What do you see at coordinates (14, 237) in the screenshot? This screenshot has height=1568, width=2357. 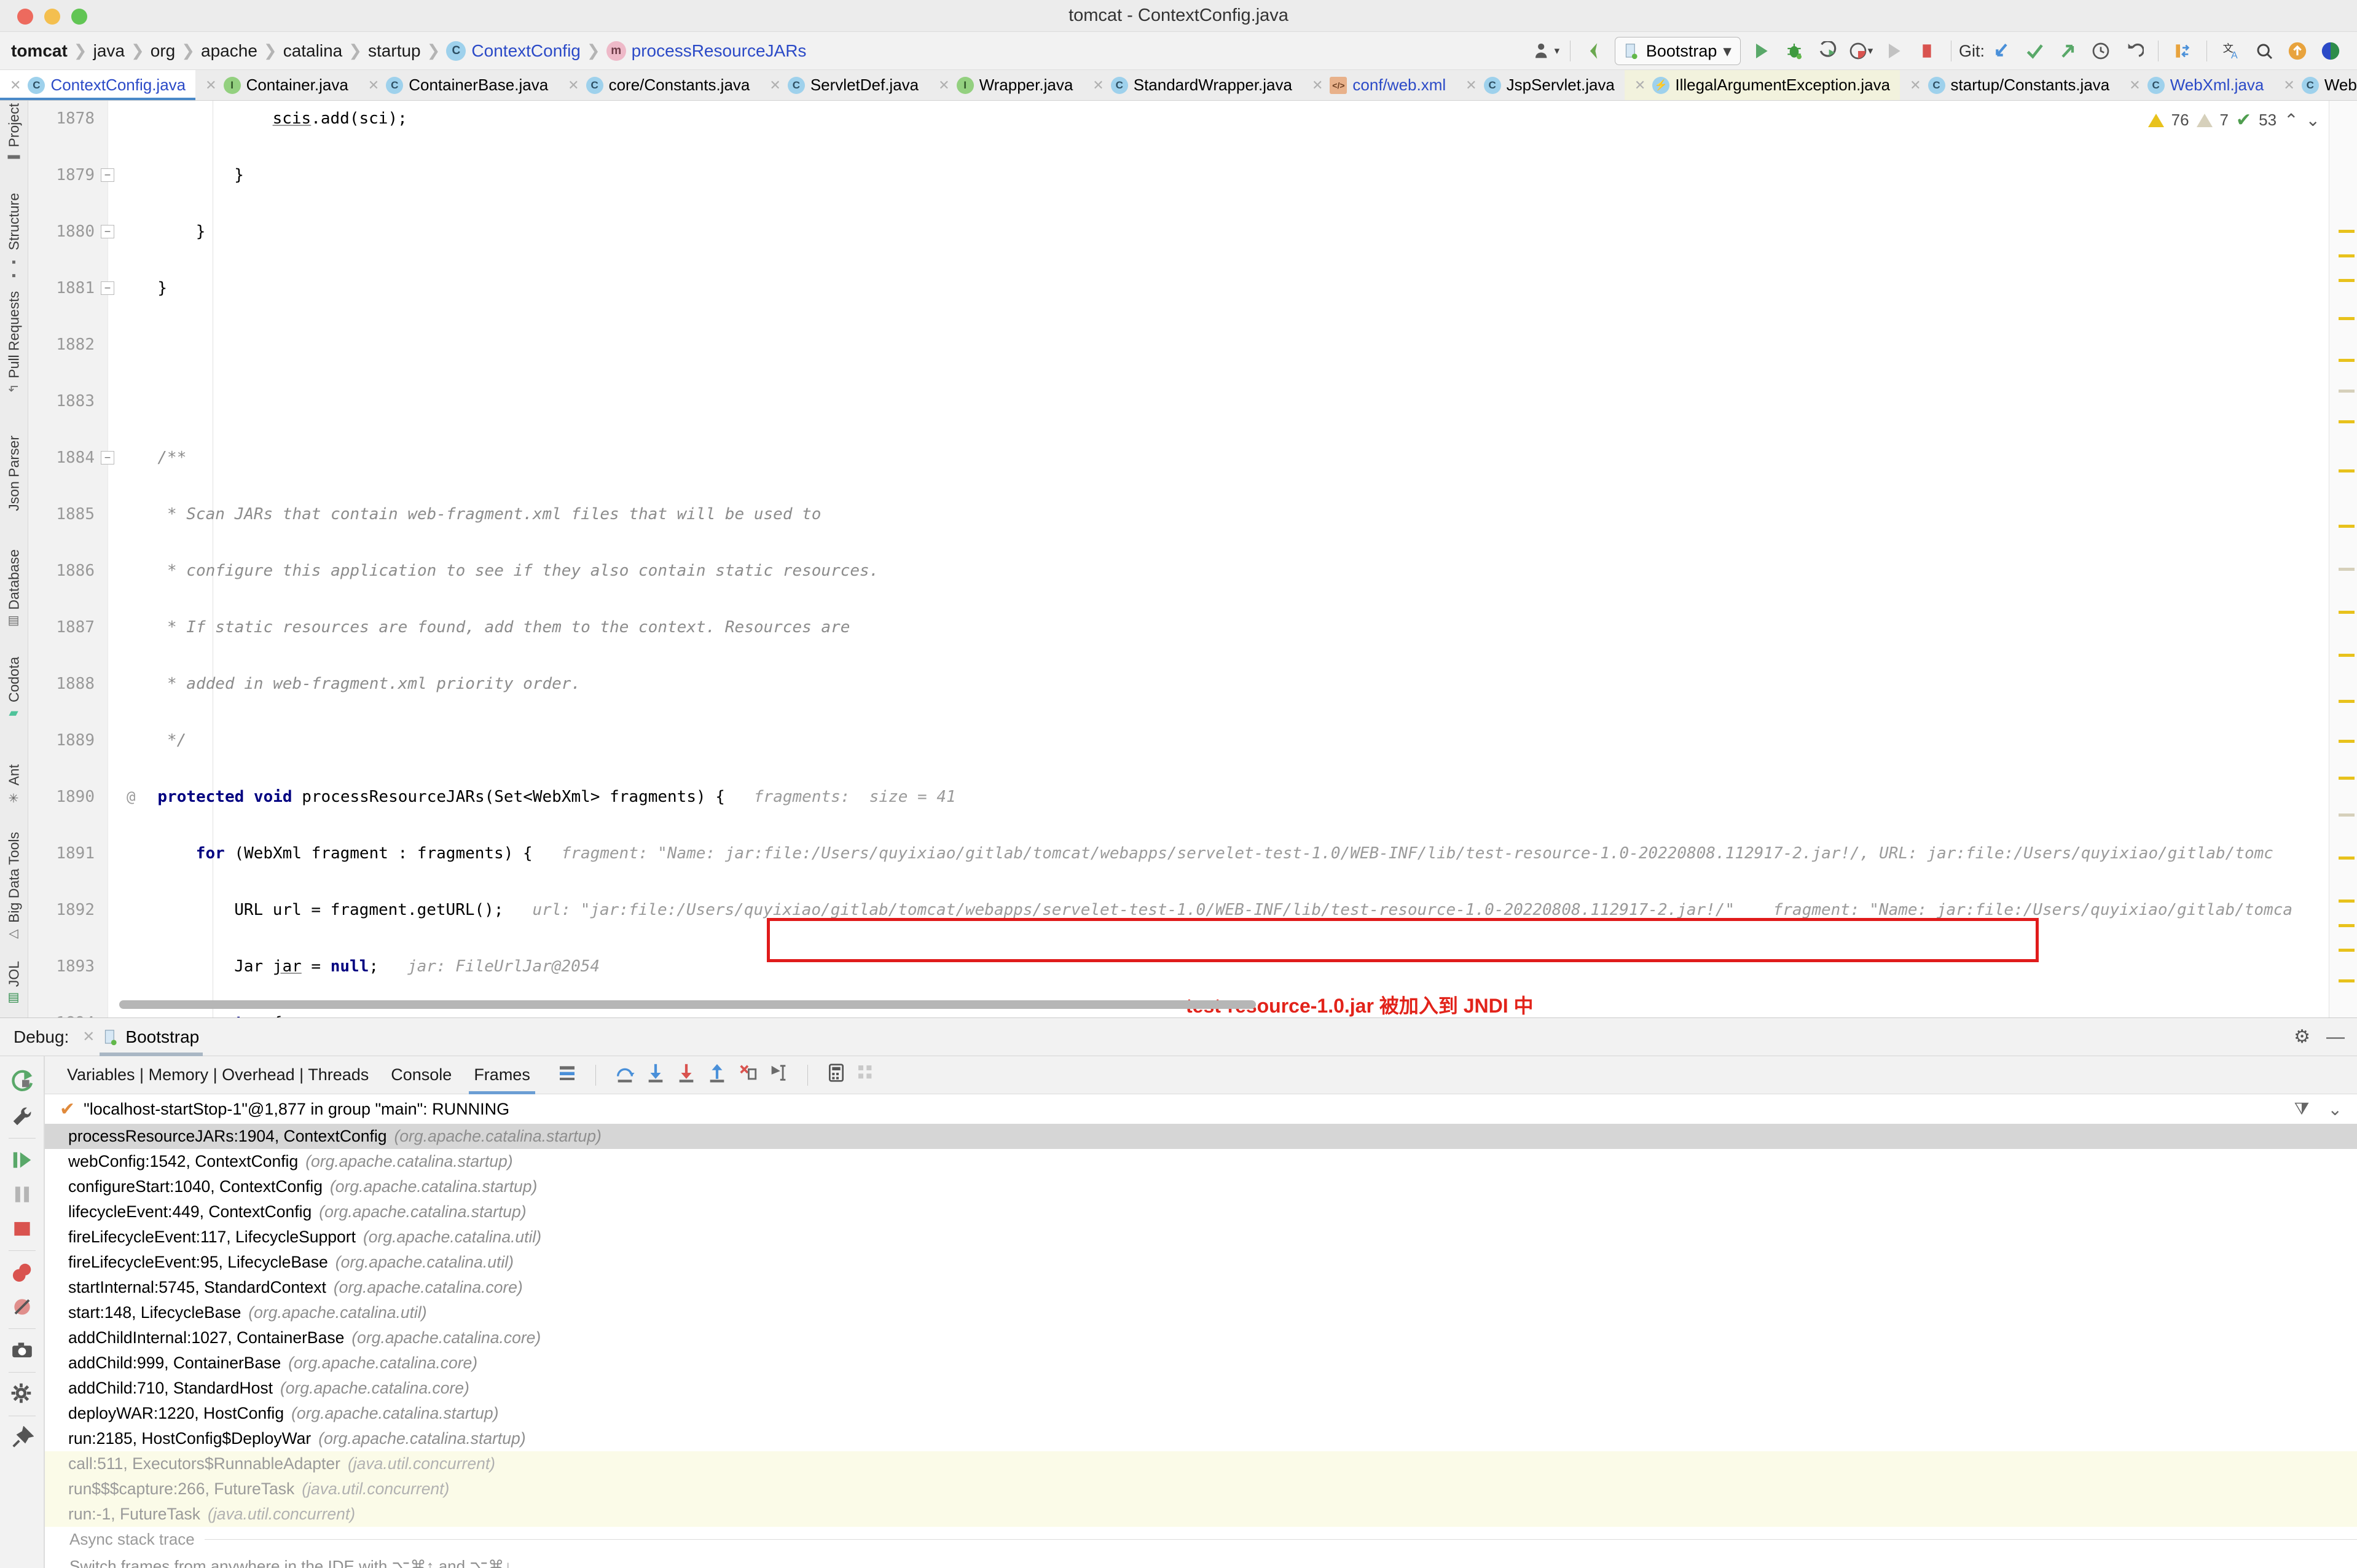 I see `sidebar-item-structure: ▪▪ Structure` at bounding box center [14, 237].